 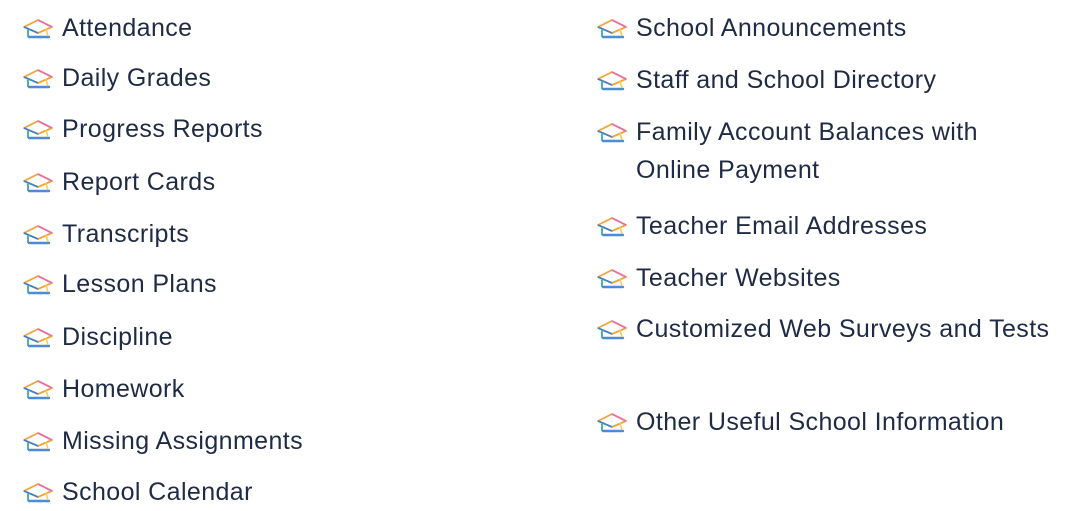 I want to click on list-item: Lesson Plans, so click(x=119, y=284).